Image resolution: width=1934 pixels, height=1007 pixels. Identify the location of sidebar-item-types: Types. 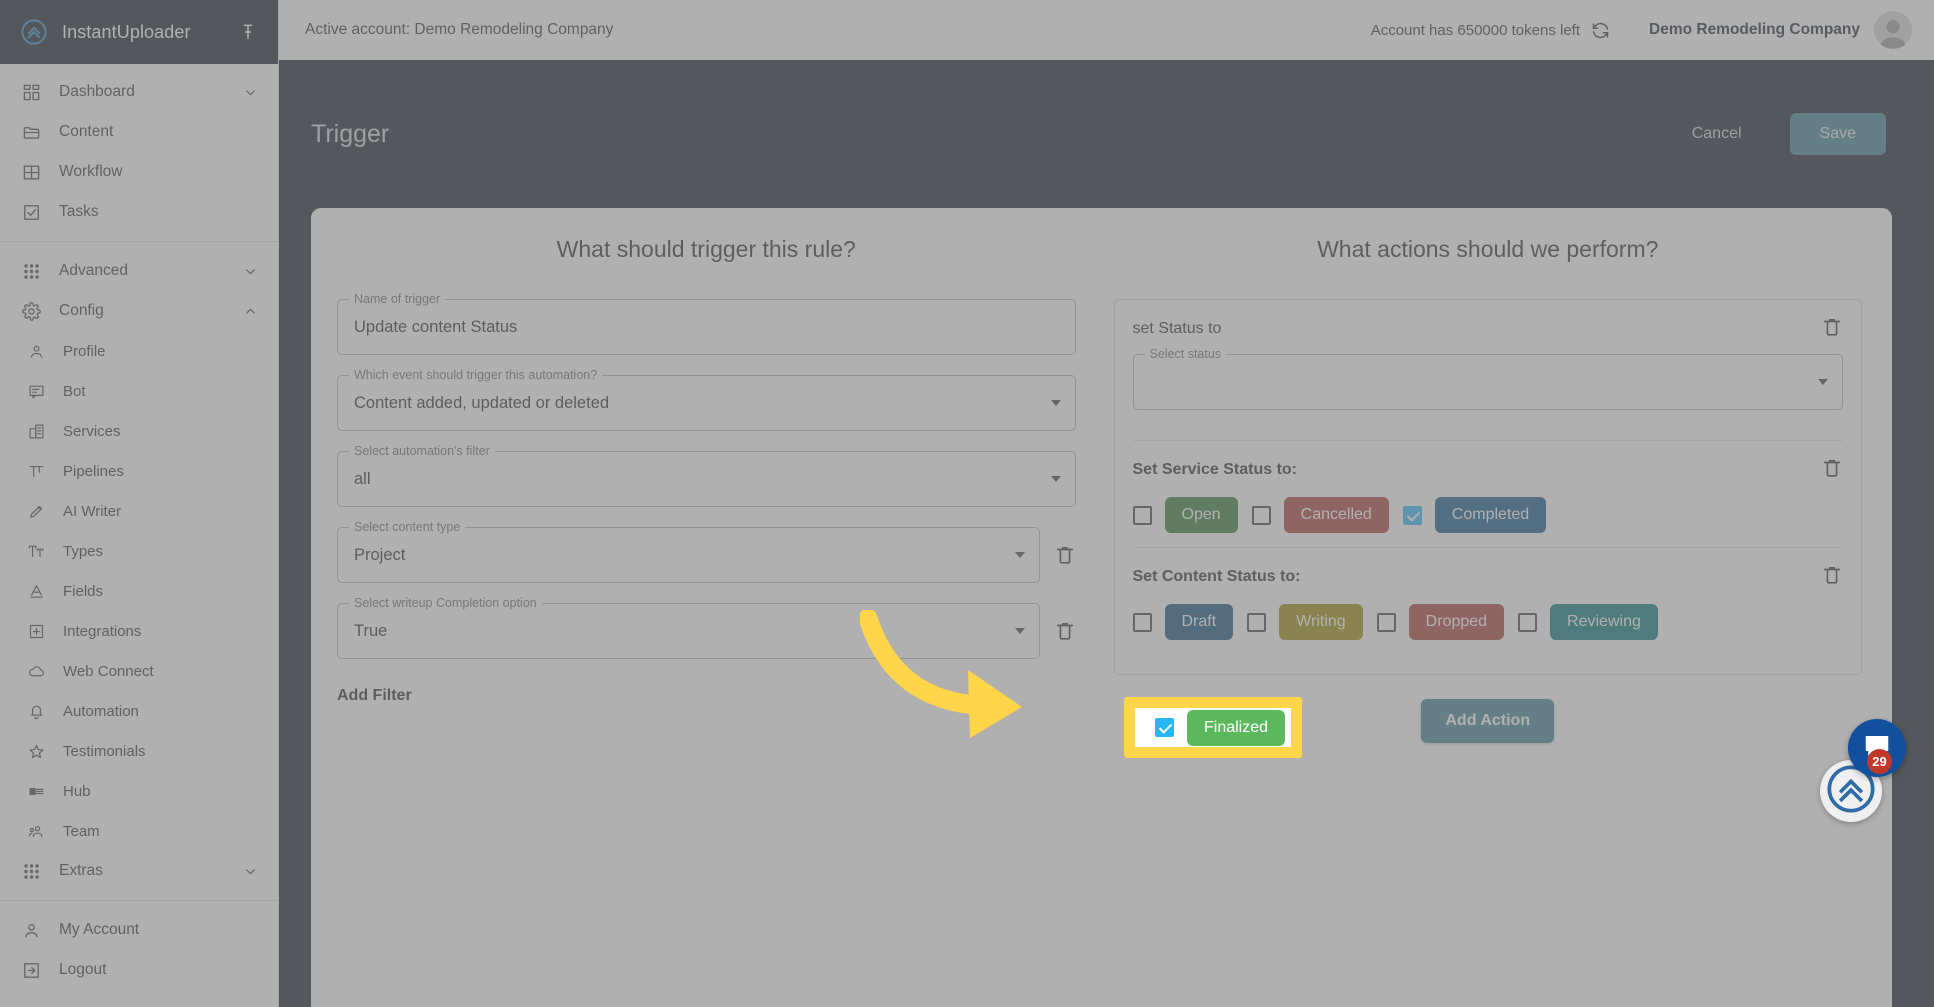
(139, 551).